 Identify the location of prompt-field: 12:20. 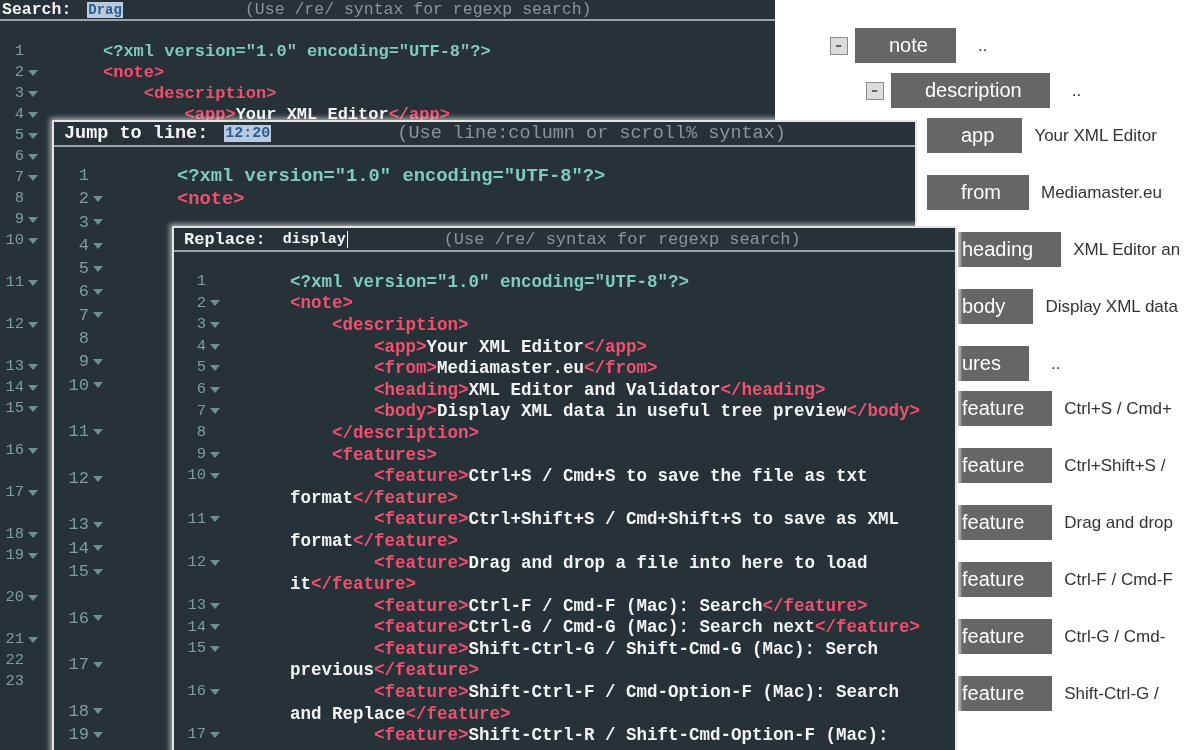
(248, 133).